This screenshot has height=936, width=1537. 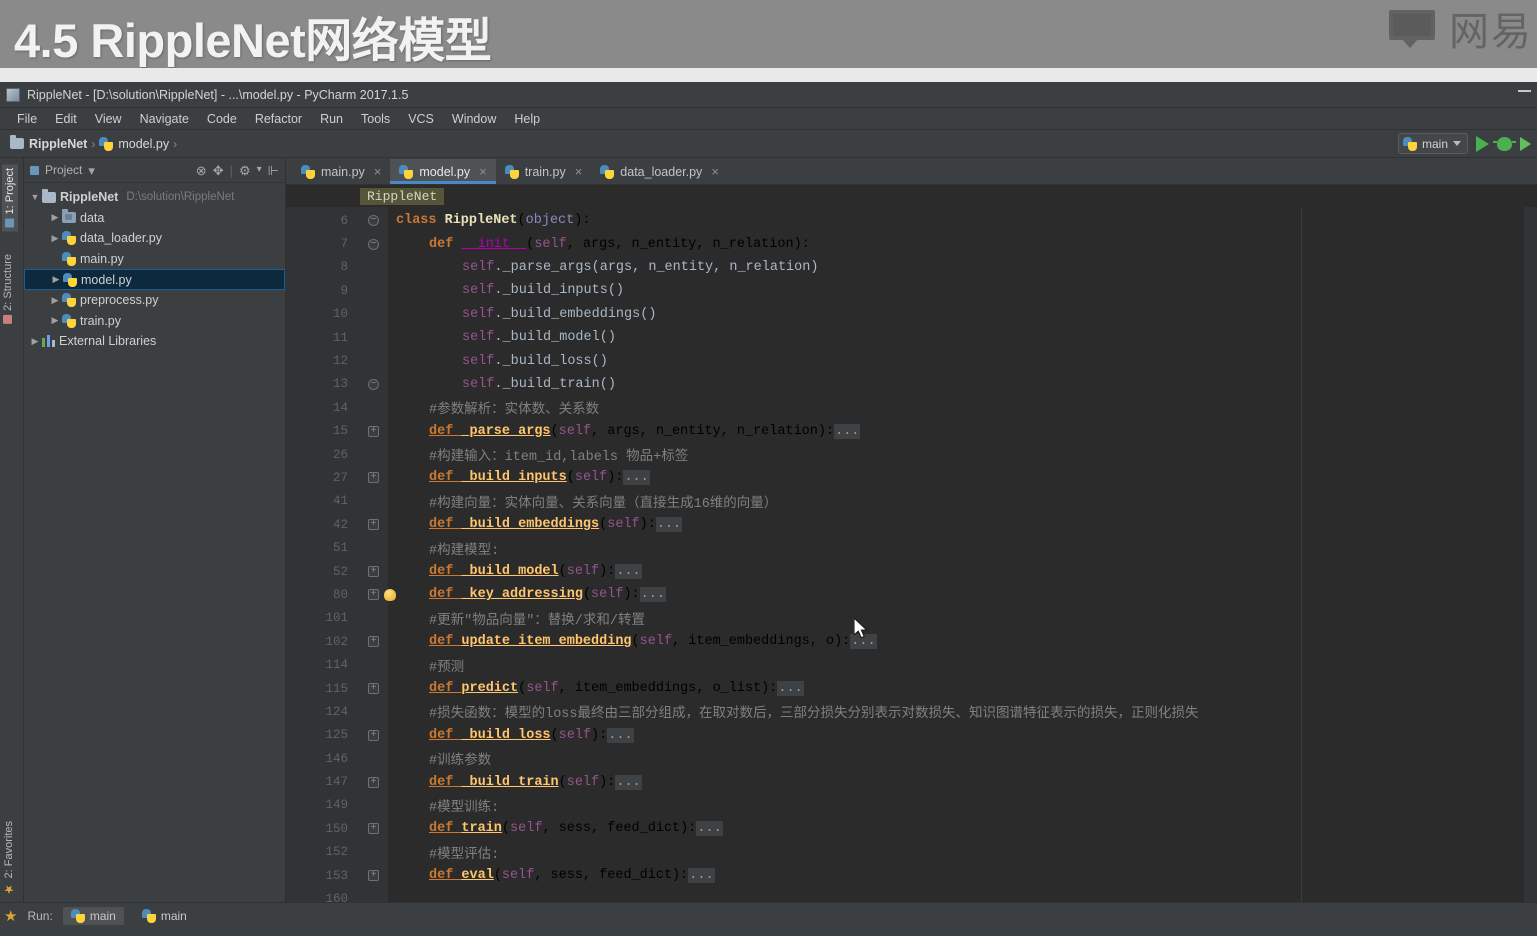 What do you see at coordinates (245, 170) in the screenshot?
I see `settings-icon: ⚙` at bounding box center [245, 170].